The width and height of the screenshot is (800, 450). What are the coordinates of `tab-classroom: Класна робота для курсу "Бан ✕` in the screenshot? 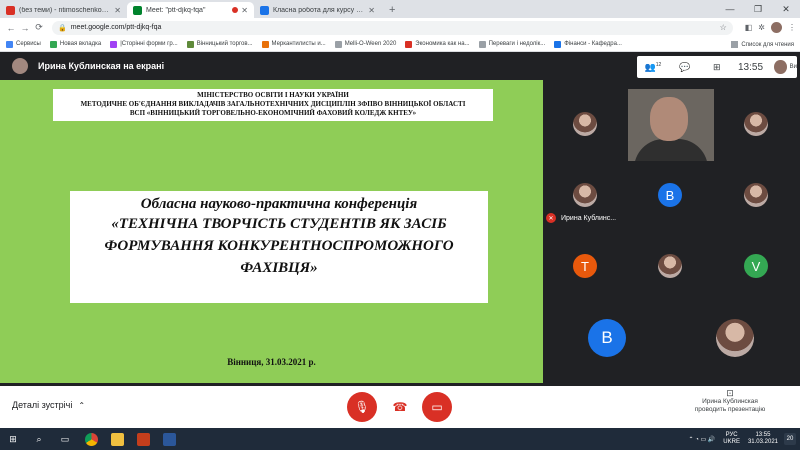 It's located at (317, 10).